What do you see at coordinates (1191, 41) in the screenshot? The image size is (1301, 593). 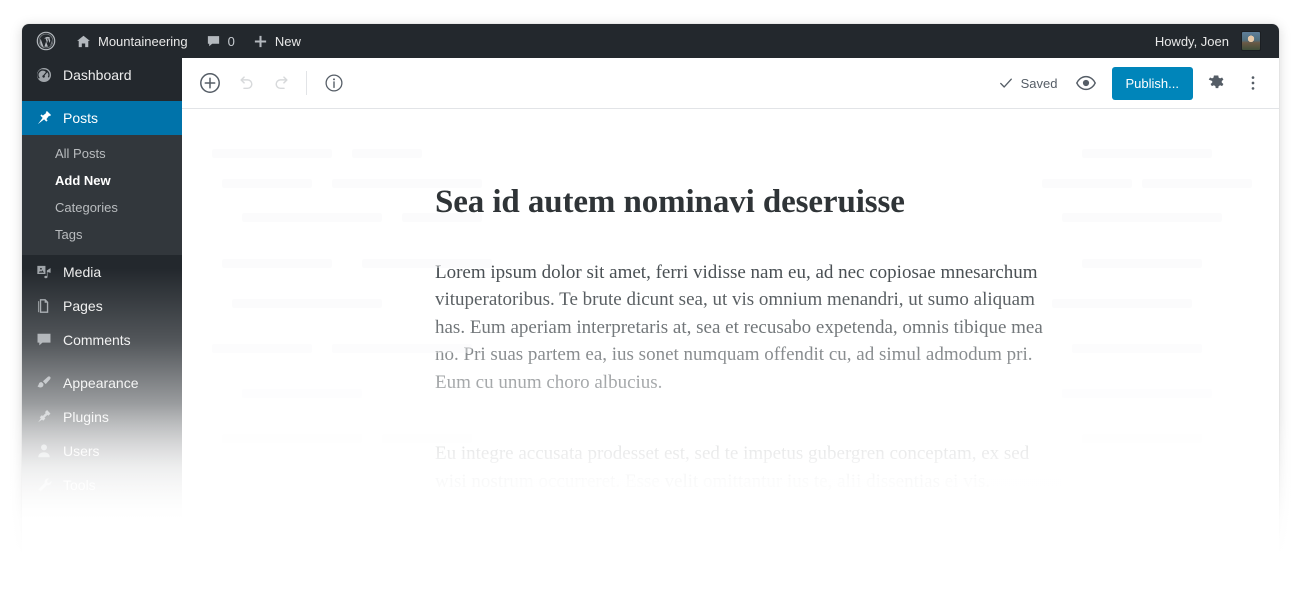 I see `howdy-label: Howdy, Joen` at bounding box center [1191, 41].